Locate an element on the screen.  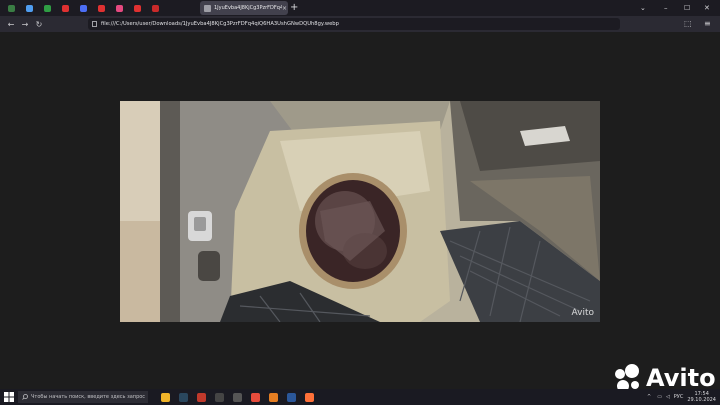
taskbar-app-yandex is located at coordinates (255, 397).